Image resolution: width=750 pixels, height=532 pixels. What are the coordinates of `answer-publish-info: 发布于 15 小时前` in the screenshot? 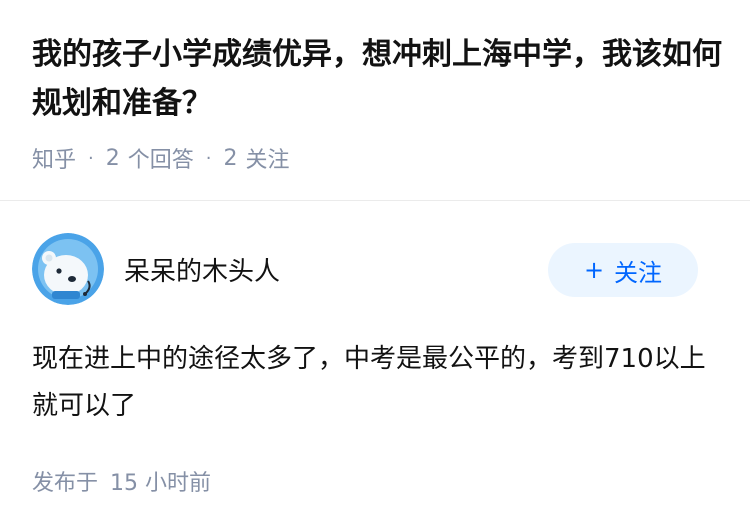 It's located at (121, 481).